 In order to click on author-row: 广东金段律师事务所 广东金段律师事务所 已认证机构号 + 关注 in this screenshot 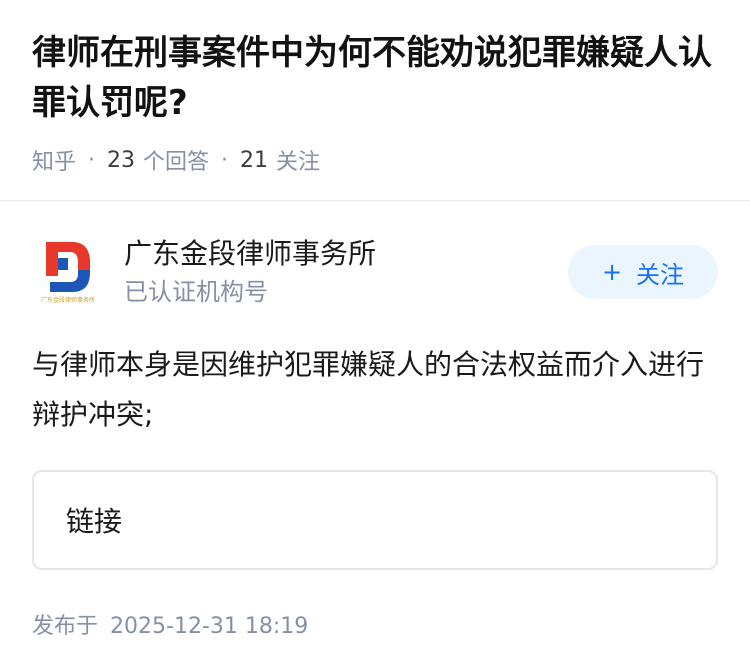, I will do `click(375, 272)`.